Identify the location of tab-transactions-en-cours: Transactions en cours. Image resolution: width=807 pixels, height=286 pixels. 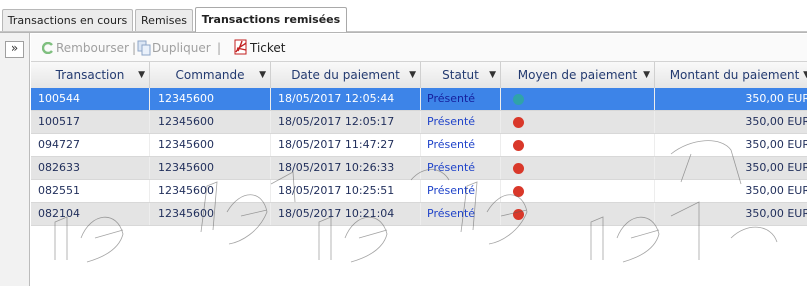
(67, 20).